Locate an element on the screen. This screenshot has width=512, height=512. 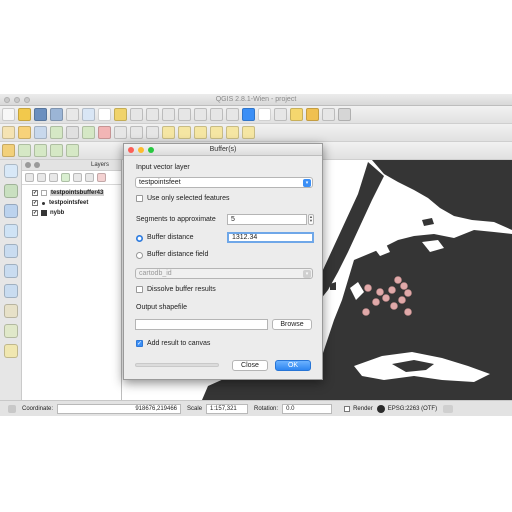
simplify-feature-icon is located at coordinates (72, 150).